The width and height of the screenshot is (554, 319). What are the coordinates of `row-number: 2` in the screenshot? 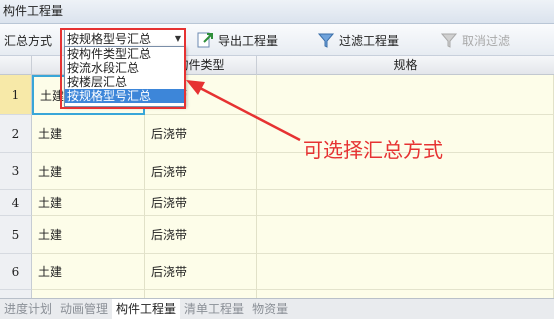 It's located at (16, 134).